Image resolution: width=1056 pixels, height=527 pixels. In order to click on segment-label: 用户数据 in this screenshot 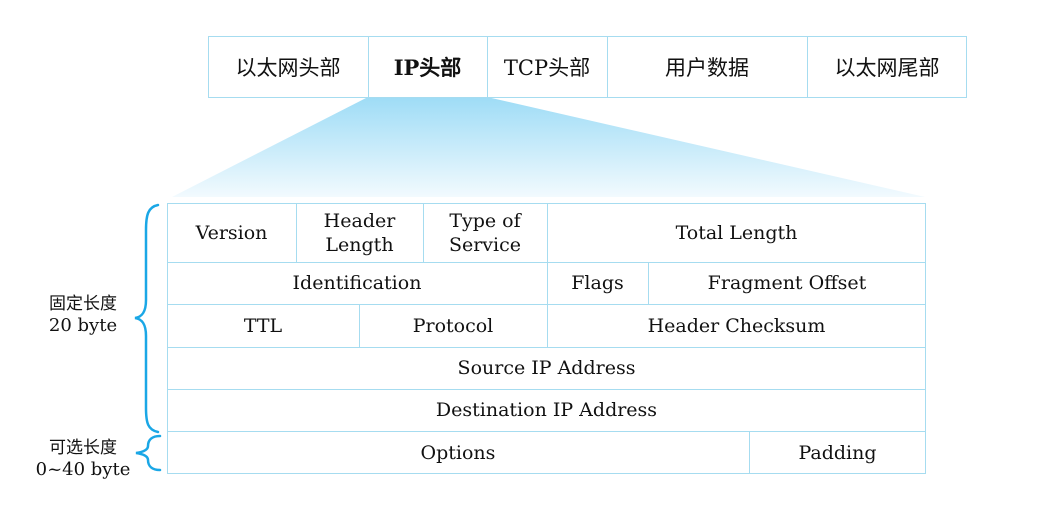, I will do `click(707, 68)`.